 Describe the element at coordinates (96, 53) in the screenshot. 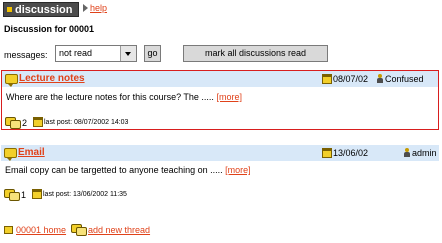

I see `messages-select: not read` at that location.